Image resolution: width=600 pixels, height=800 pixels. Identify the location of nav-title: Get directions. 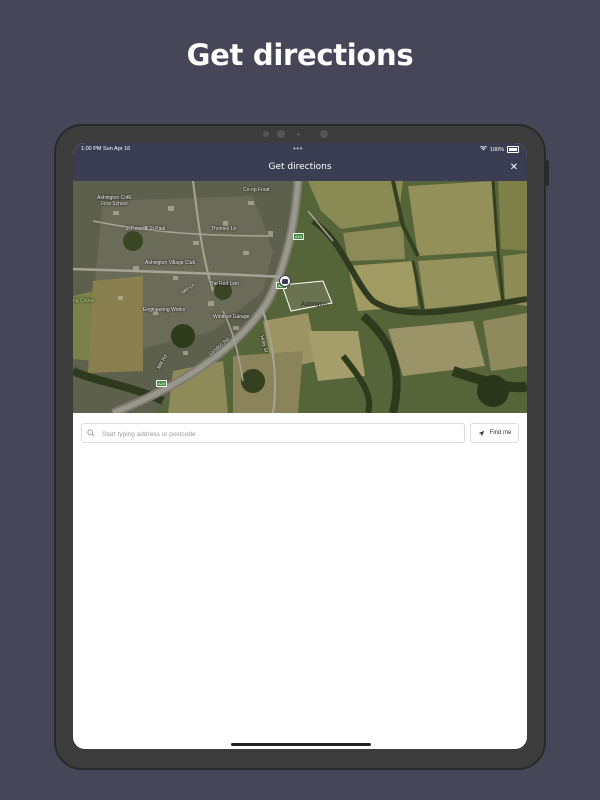
(300, 167).